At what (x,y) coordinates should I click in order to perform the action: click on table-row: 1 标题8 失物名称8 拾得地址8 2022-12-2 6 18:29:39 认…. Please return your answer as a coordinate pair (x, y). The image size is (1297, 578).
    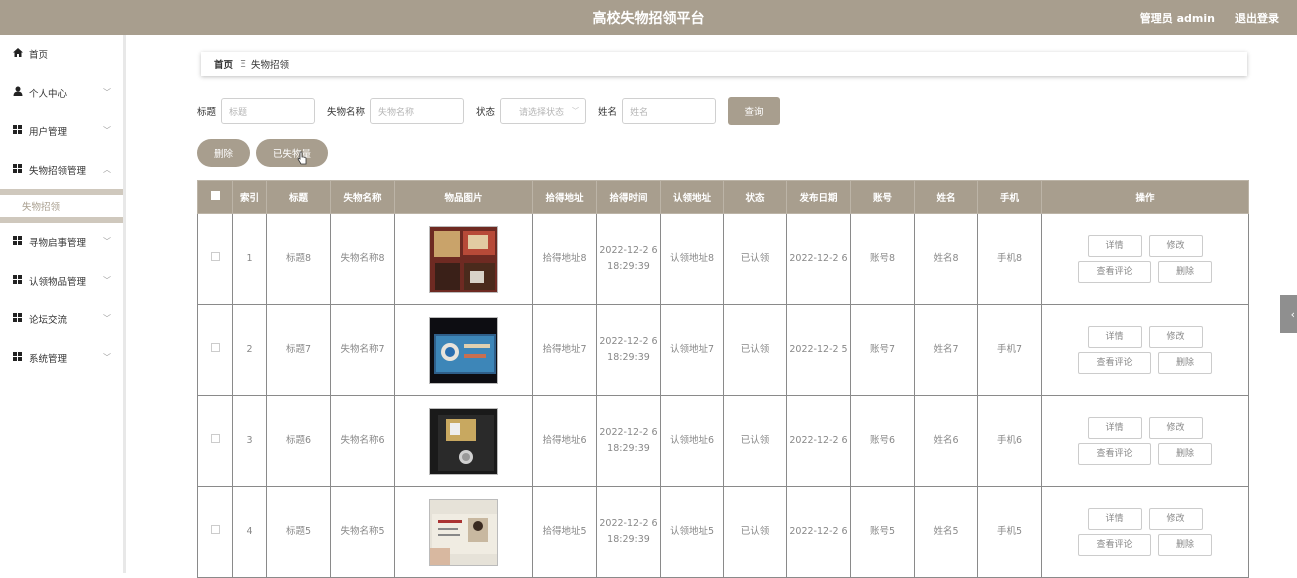
    Looking at the image, I should click on (723, 259).